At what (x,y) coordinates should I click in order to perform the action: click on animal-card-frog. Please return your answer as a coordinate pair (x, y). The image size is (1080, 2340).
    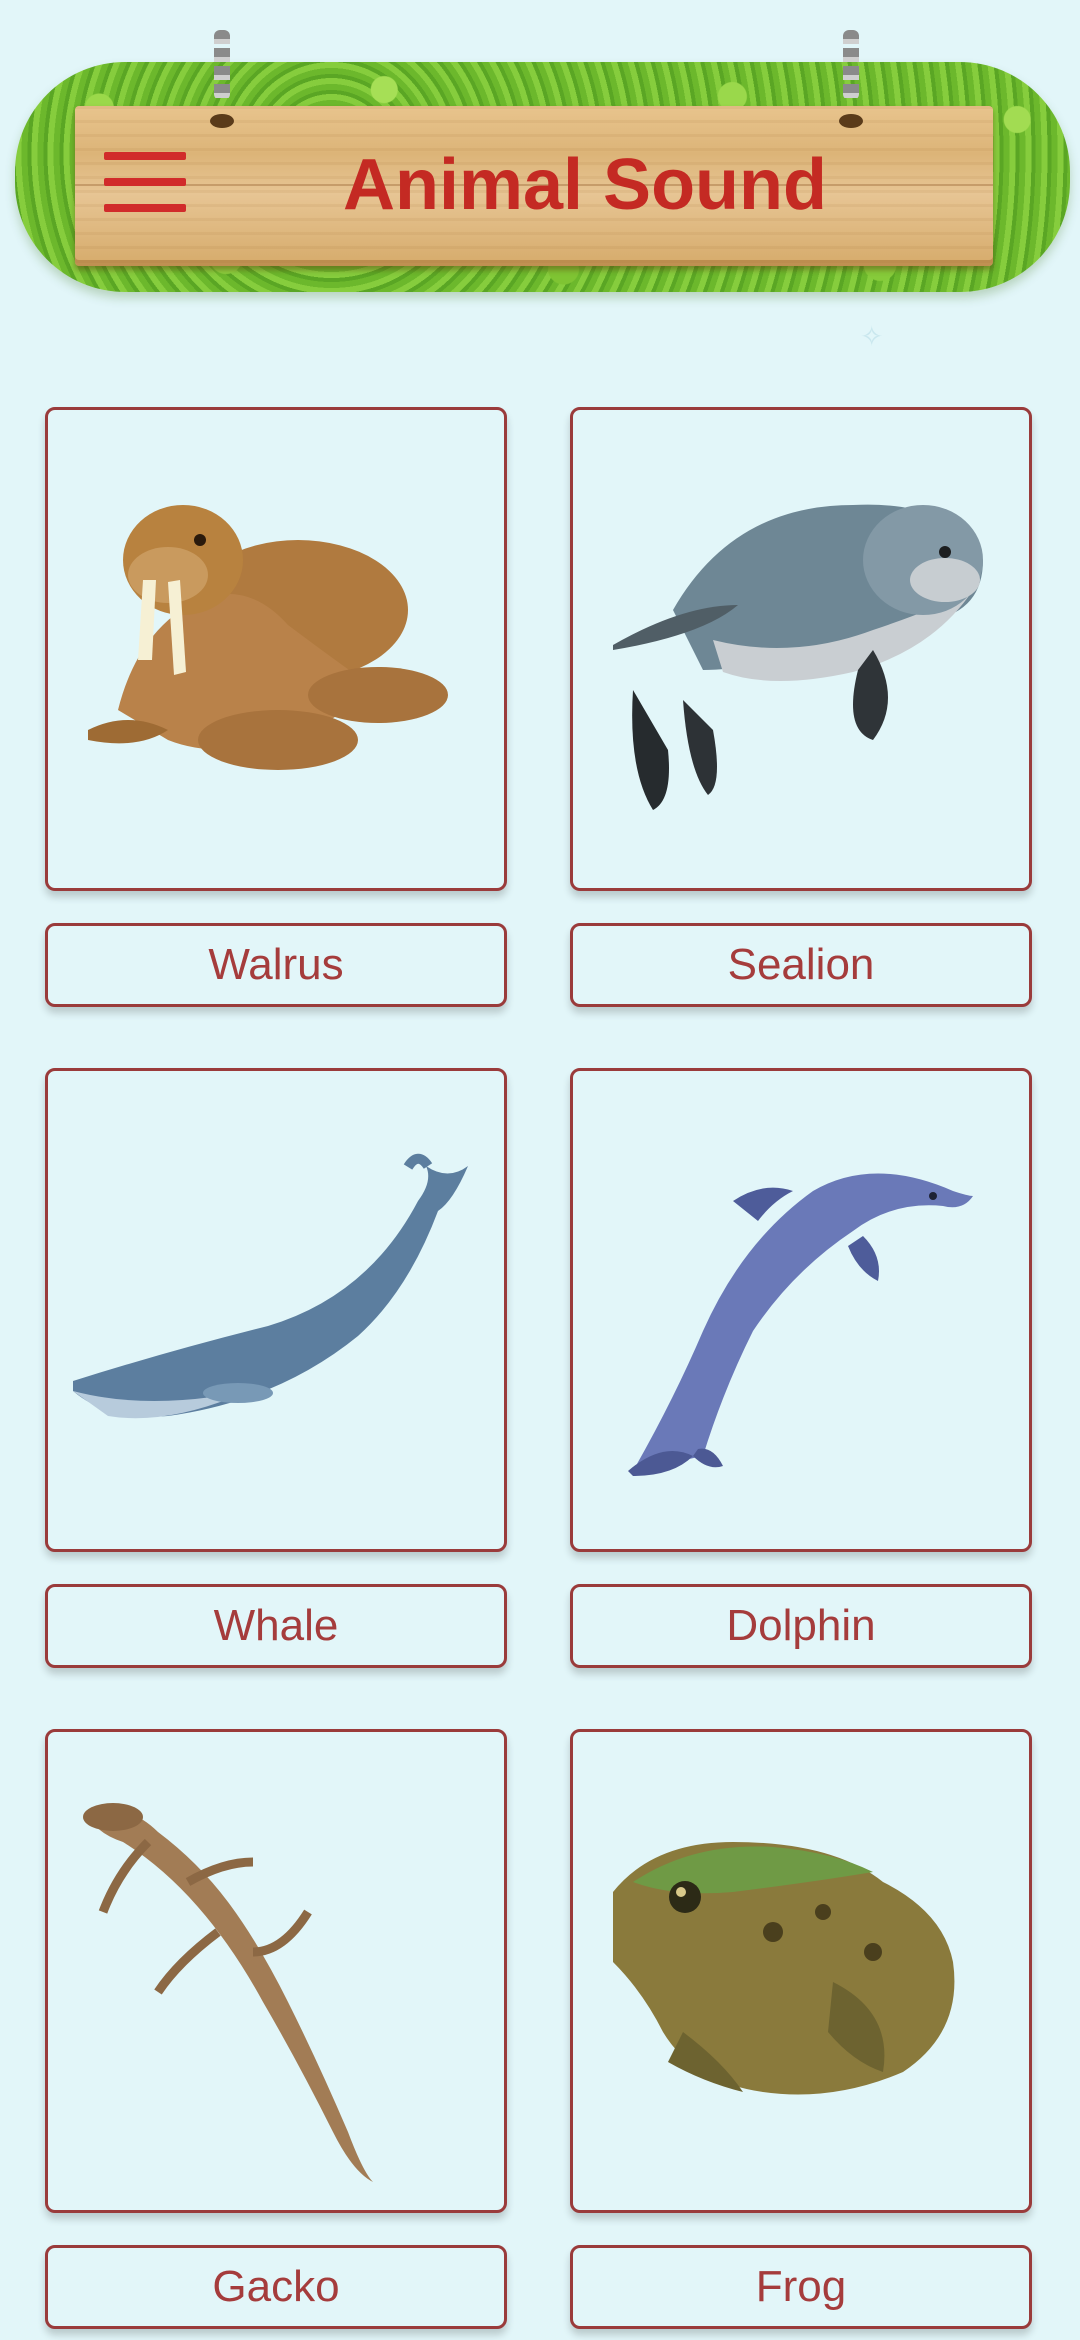
    Looking at the image, I should click on (801, 1971).